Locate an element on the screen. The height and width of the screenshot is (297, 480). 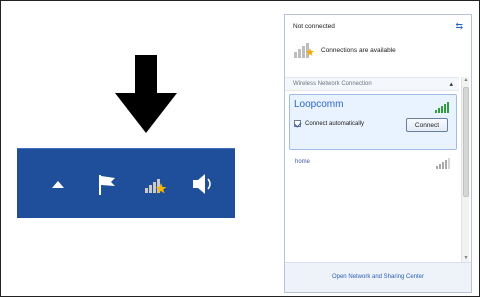
network-name: home is located at coordinates (303, 162).